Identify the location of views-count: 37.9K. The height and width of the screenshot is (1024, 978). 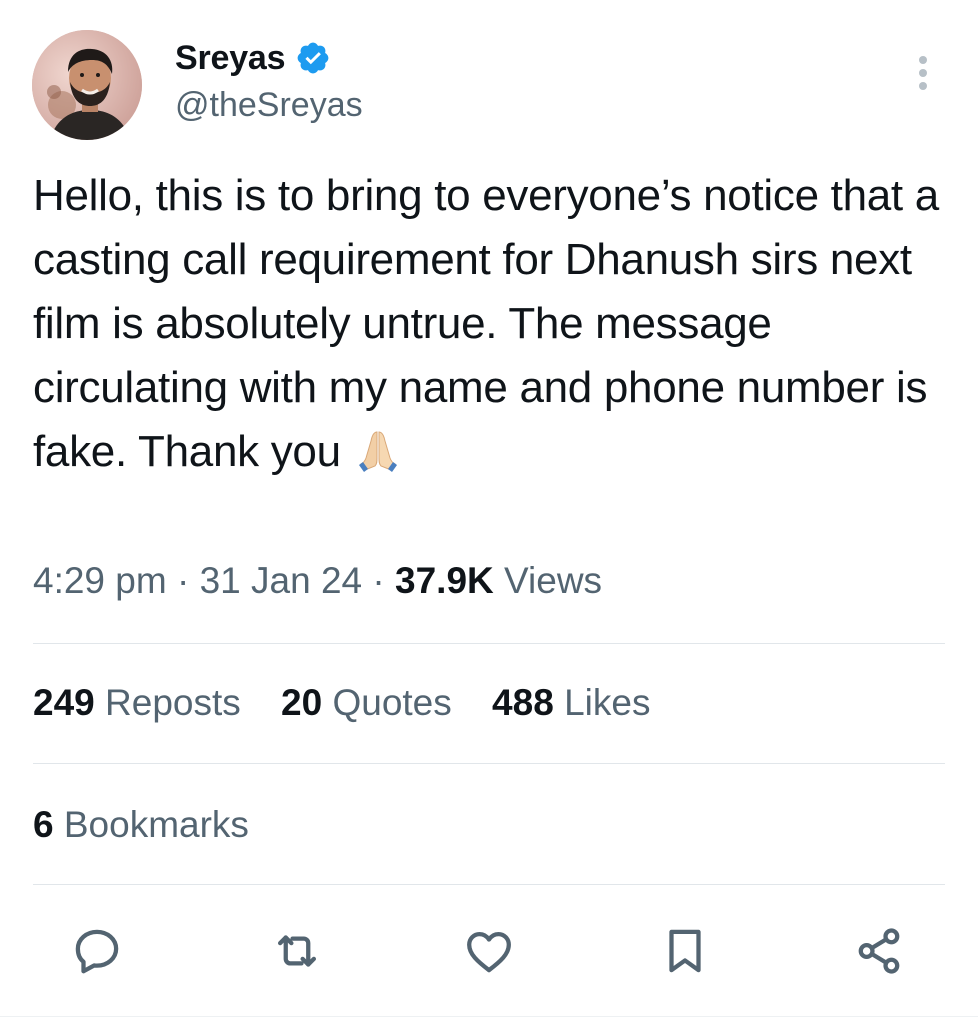
(444, 580).